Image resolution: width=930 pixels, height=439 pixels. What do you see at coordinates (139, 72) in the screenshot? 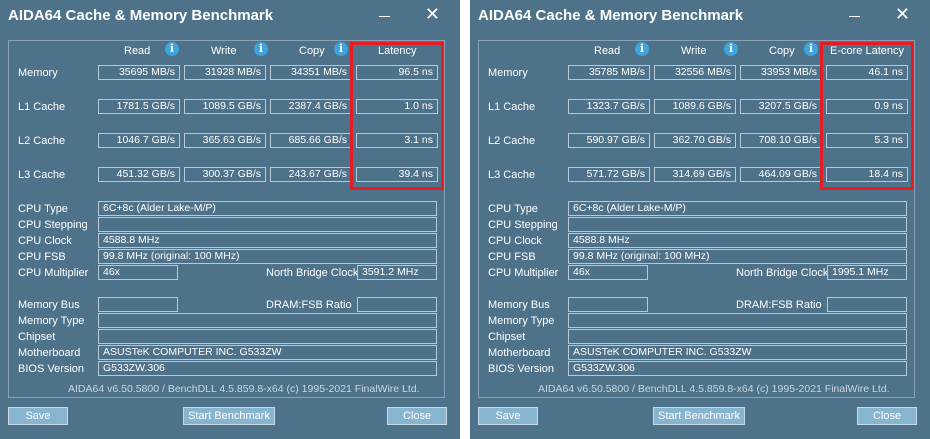
I see `memory-read-value: 35695 MB/s` at bounding box center [139, 72].